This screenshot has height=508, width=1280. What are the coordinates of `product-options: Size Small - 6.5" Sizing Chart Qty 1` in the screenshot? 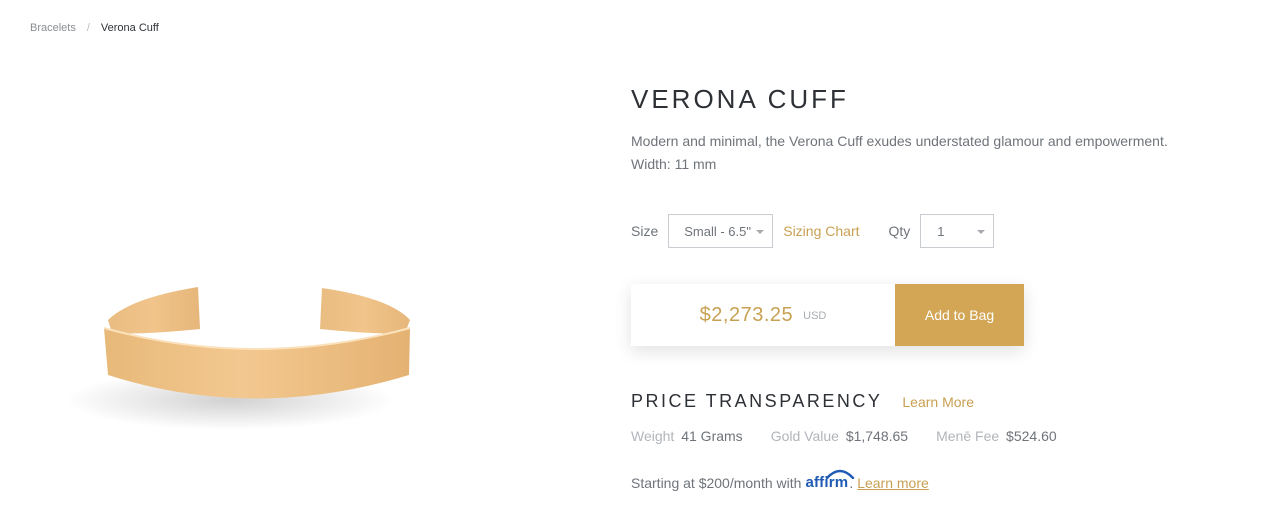 It's located at (813, 231).